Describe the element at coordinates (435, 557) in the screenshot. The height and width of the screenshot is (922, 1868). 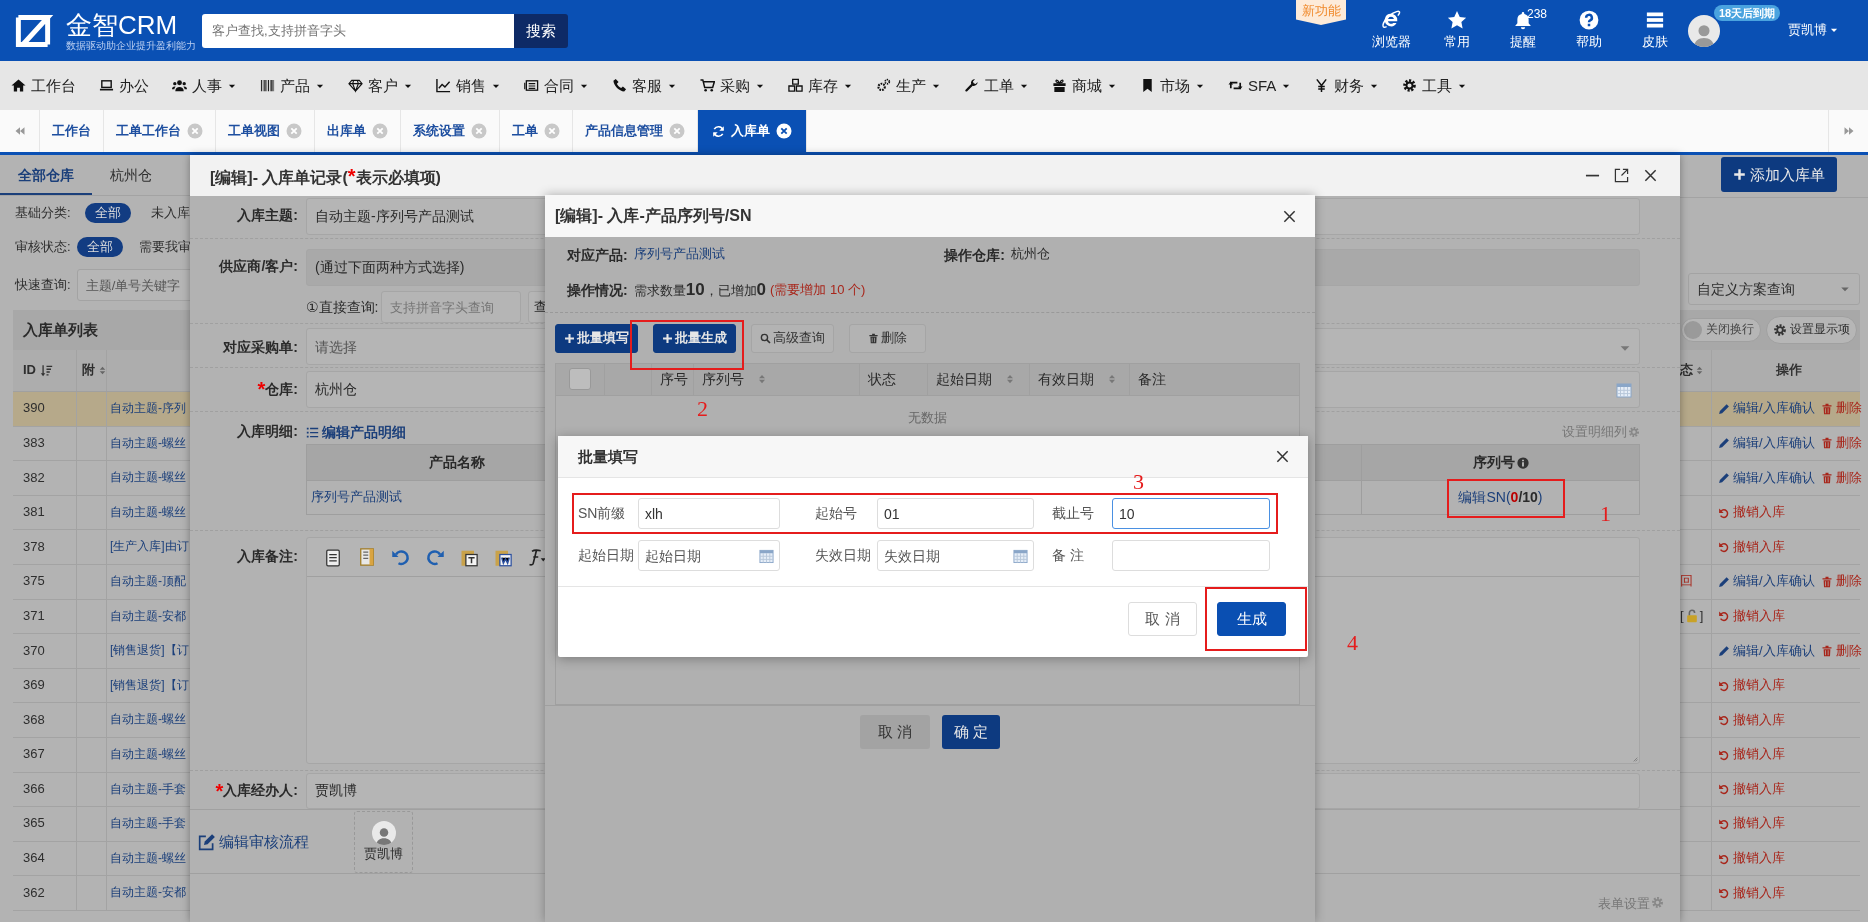
I see `redo-icon` at that location.